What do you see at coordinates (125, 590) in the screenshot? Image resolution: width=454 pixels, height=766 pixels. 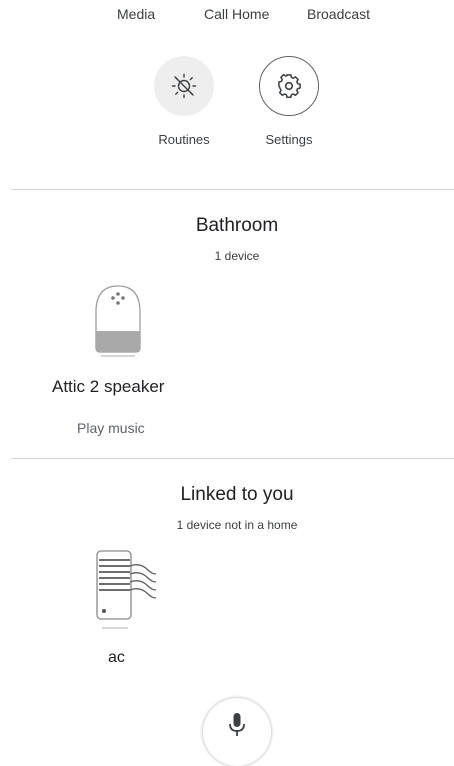 I see `air-conditioner-icon` at bounding box center [125, 590].